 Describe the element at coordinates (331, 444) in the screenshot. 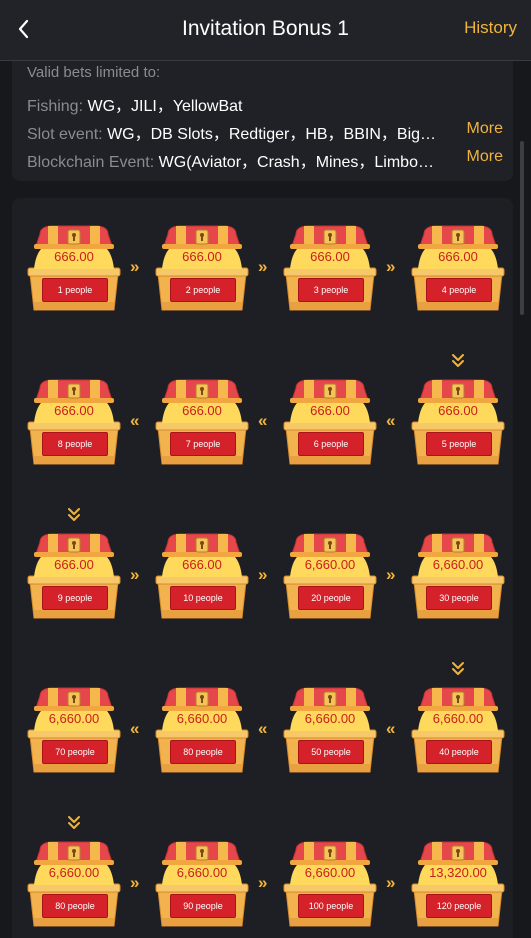

I see `people-count-label: 6 people` at that location.